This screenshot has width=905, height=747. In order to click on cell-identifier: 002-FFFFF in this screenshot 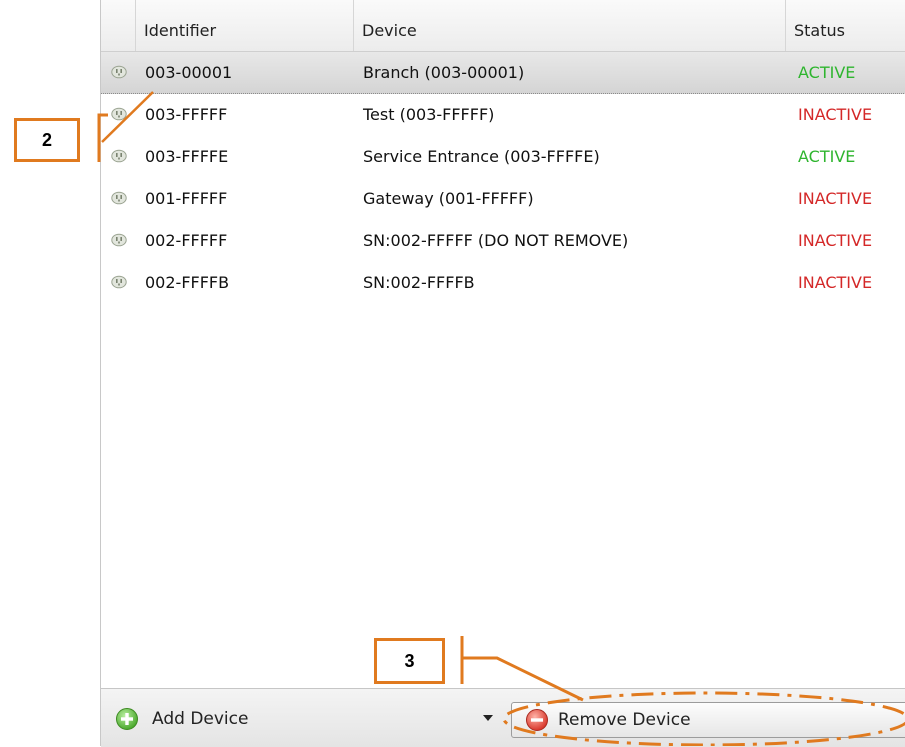, I will do `click(186, 240)`.